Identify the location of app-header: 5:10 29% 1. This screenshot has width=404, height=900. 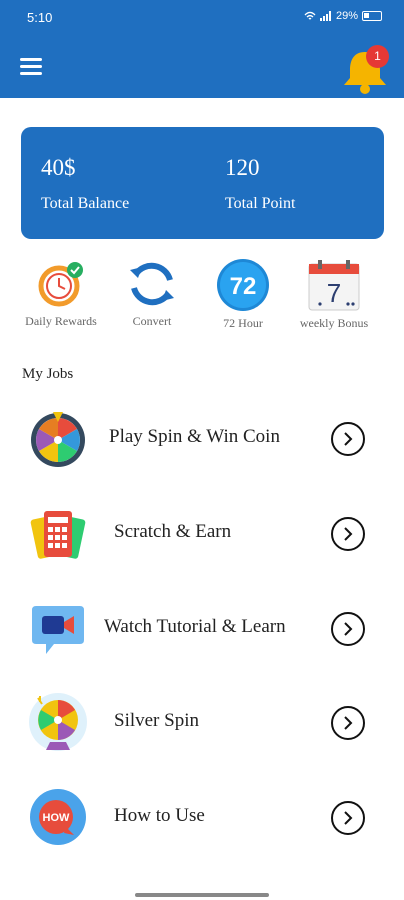
(202, 49).